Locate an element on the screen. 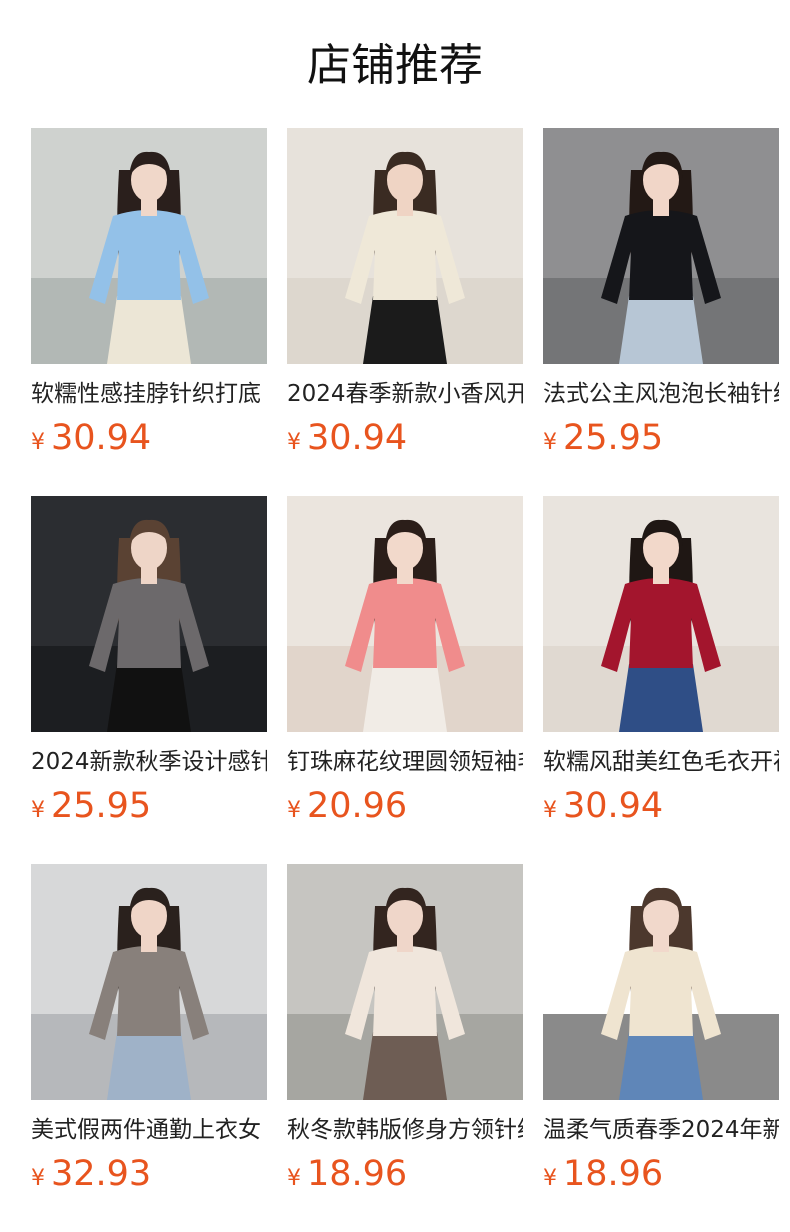 The width and height of the screenshot is (790, 1232). product-price: ¥32.93 is located at coordinates (91, 1174).